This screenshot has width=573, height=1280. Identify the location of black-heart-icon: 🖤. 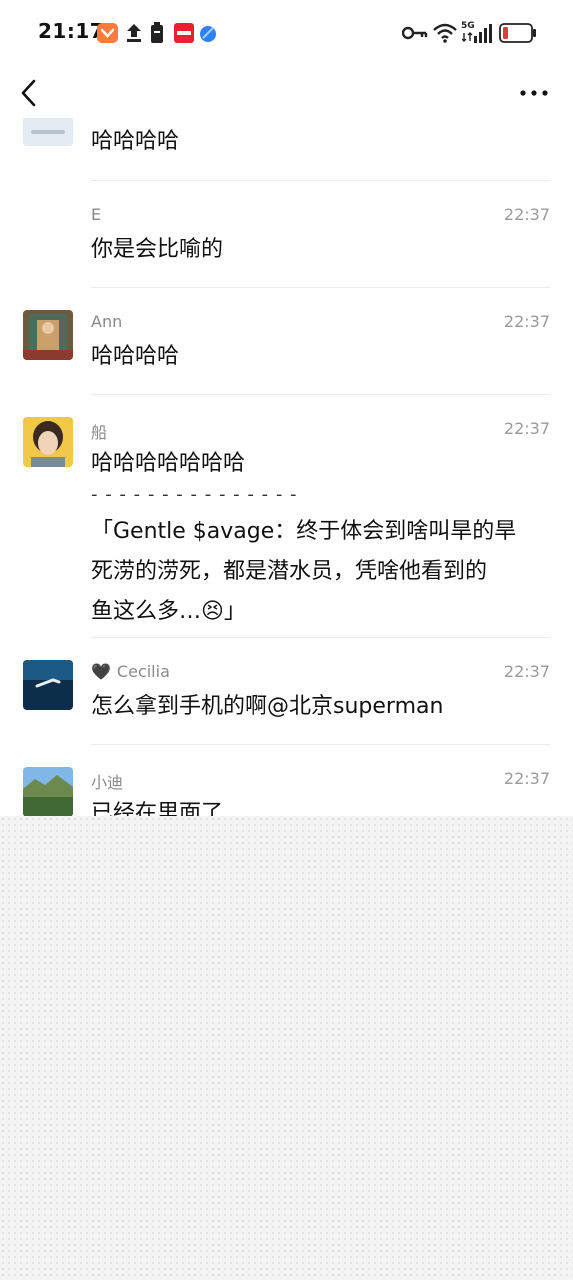
(101, 671).